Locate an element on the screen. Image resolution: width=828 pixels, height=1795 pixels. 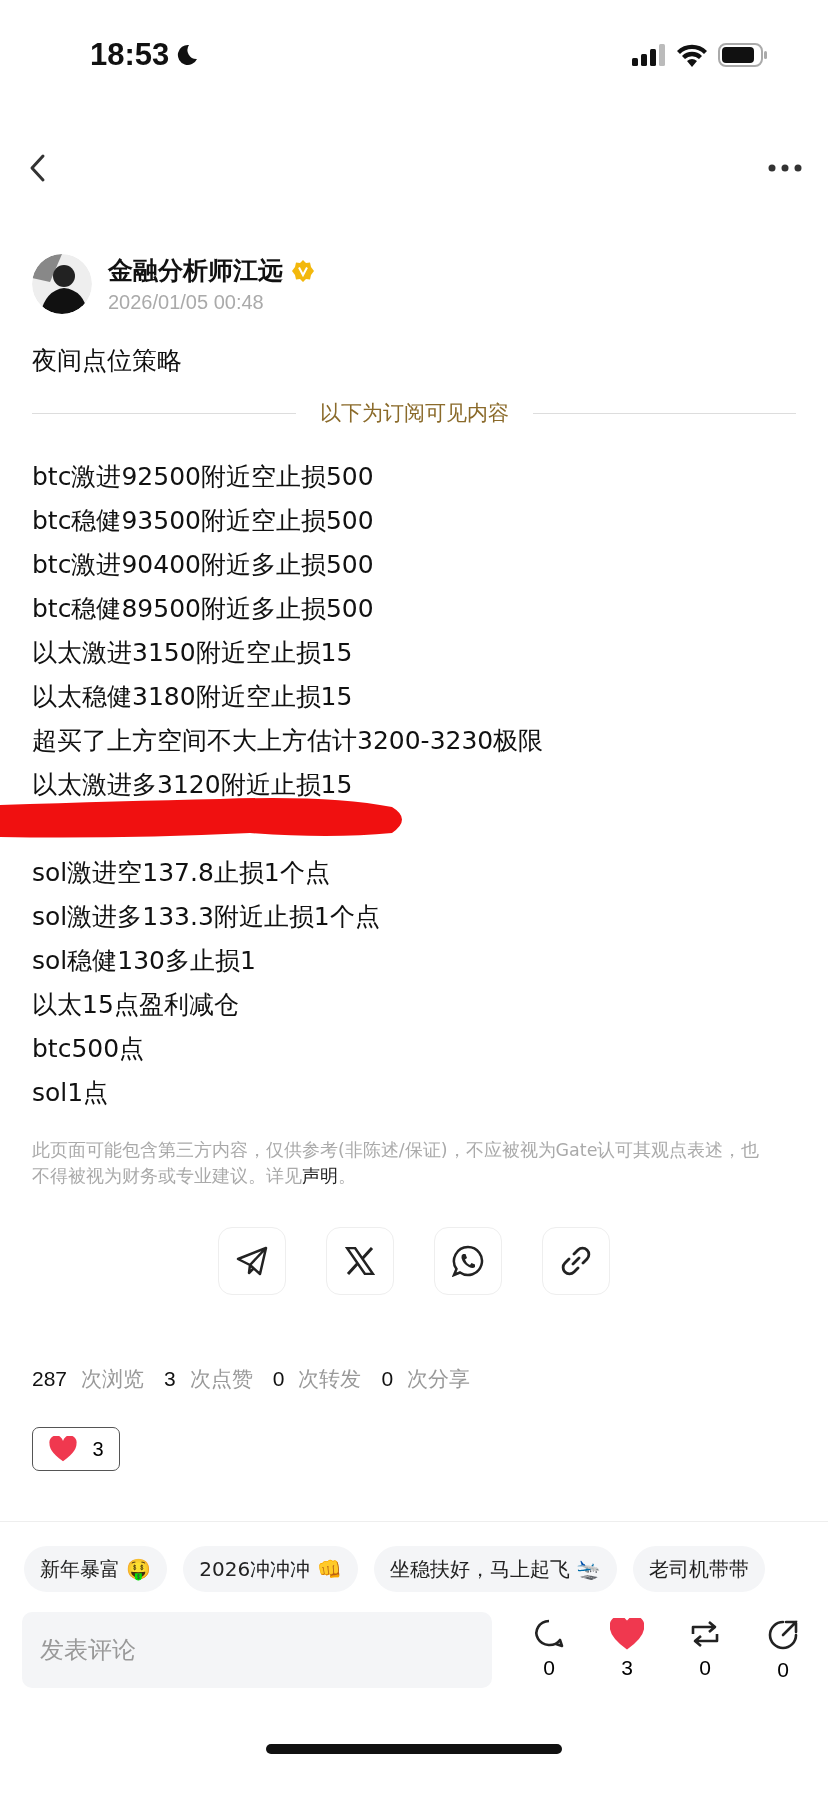
repost-action: 0 is located at coordinates (705, 1650).